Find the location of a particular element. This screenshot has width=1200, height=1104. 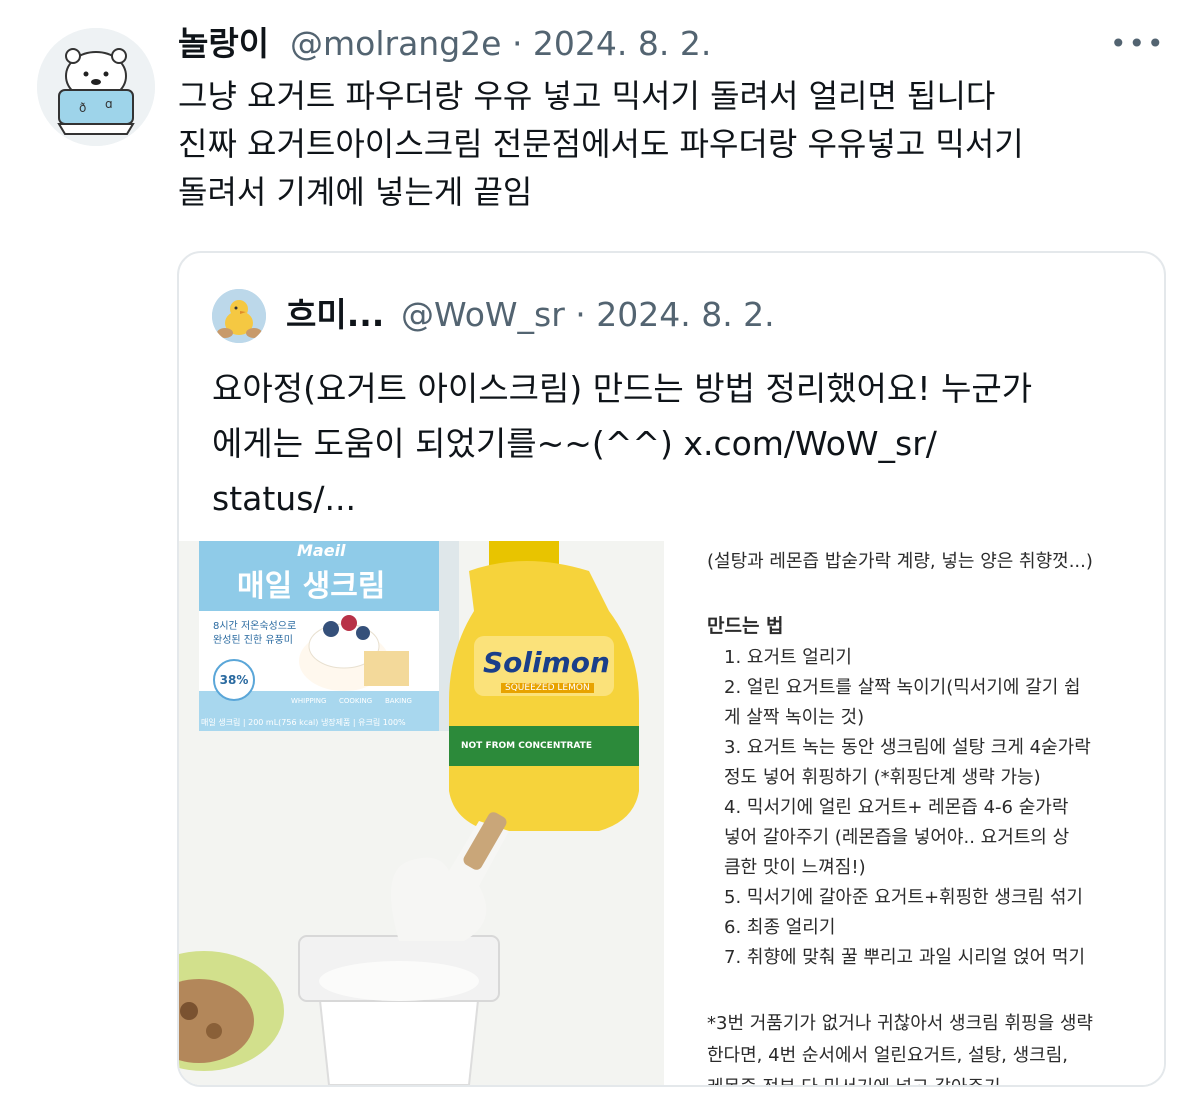

recipe-step: 7. 취향에 맞춰 꿀 뿌리고 과일 시리얼 얹어 먹기 is located at coordinates (905, 957).